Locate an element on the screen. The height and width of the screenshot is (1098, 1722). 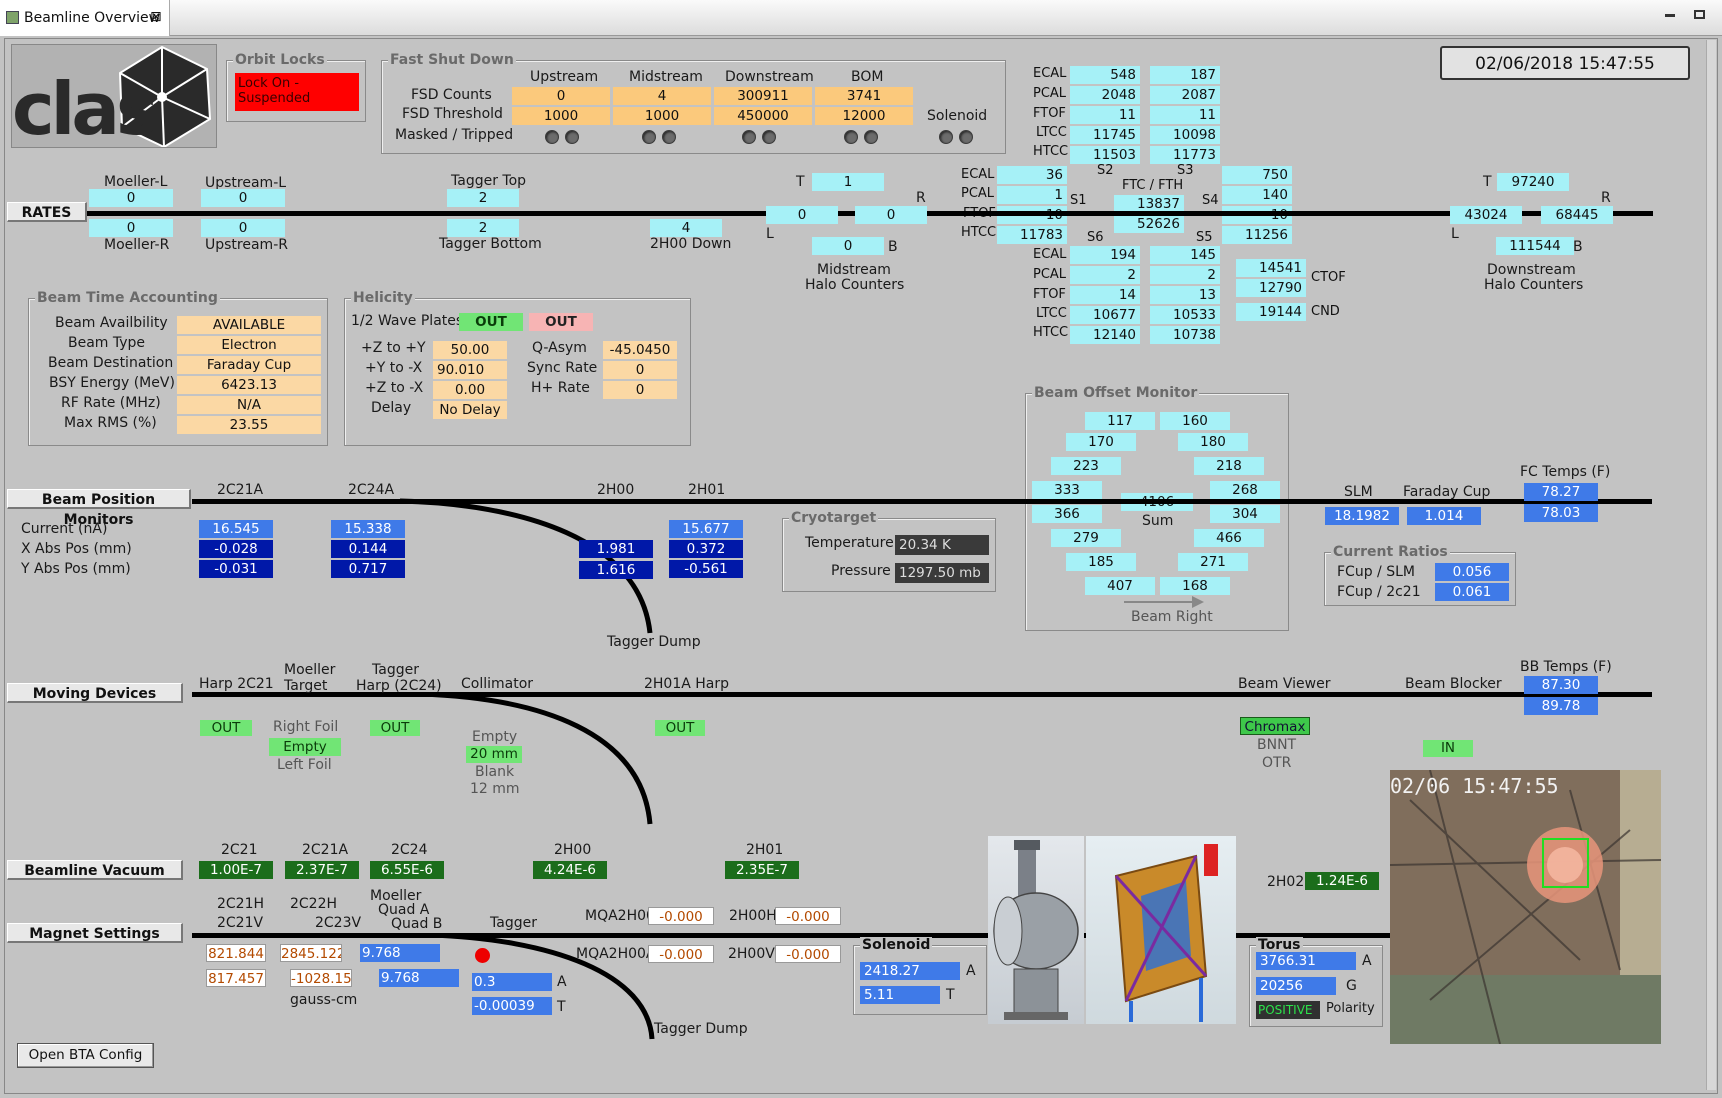
ftc-value-2: 52626 is located at coordinates (1149, 224).